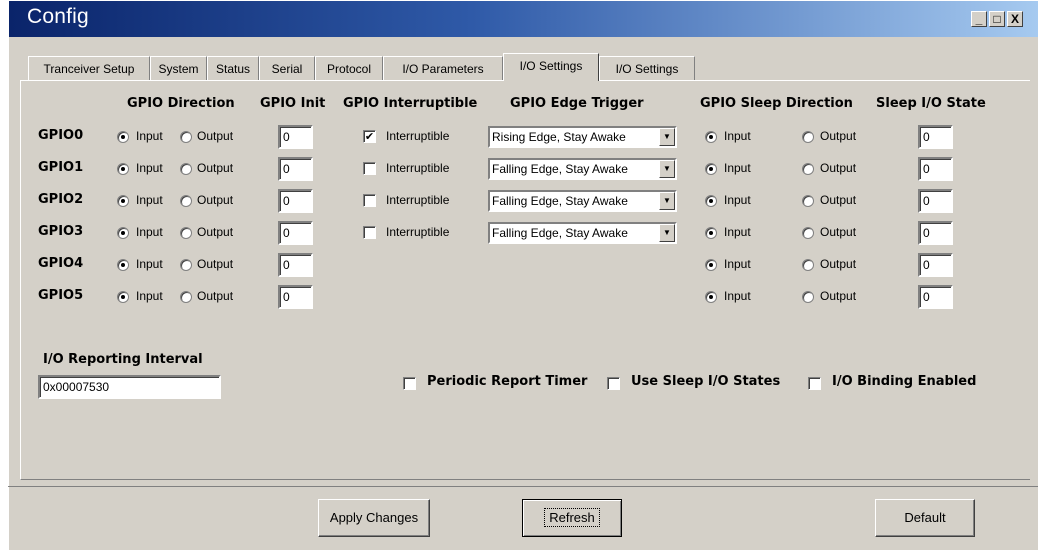 This screenshot has width=1038, height=550. What do you see at coordinates (369, 136) in the screenshot?
I see `gpio0-interruptible-checkbox: ✔` at bounding box center [369, 136].